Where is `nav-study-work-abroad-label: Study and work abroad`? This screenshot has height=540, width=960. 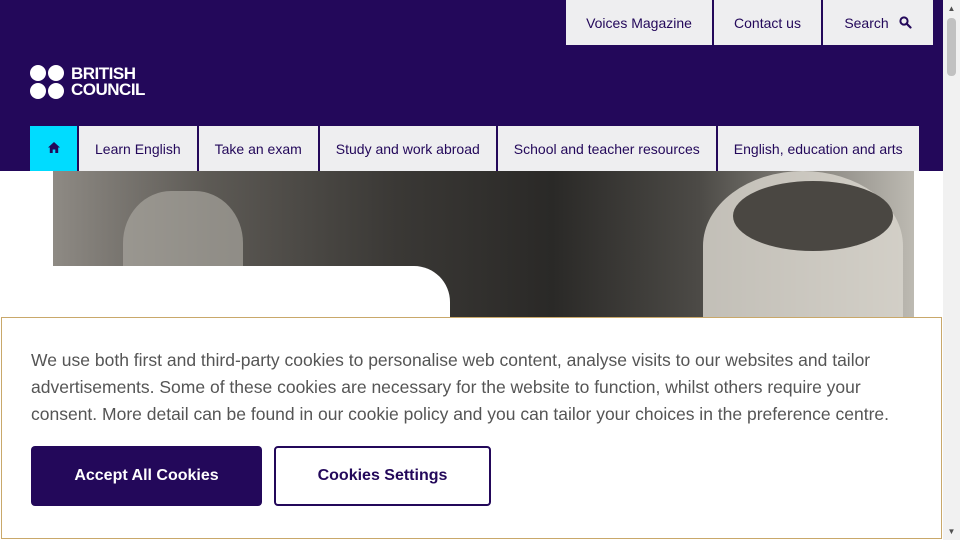
nav-study-work-abroad-label: Study and work abroad is located at coordinates (407, 148).